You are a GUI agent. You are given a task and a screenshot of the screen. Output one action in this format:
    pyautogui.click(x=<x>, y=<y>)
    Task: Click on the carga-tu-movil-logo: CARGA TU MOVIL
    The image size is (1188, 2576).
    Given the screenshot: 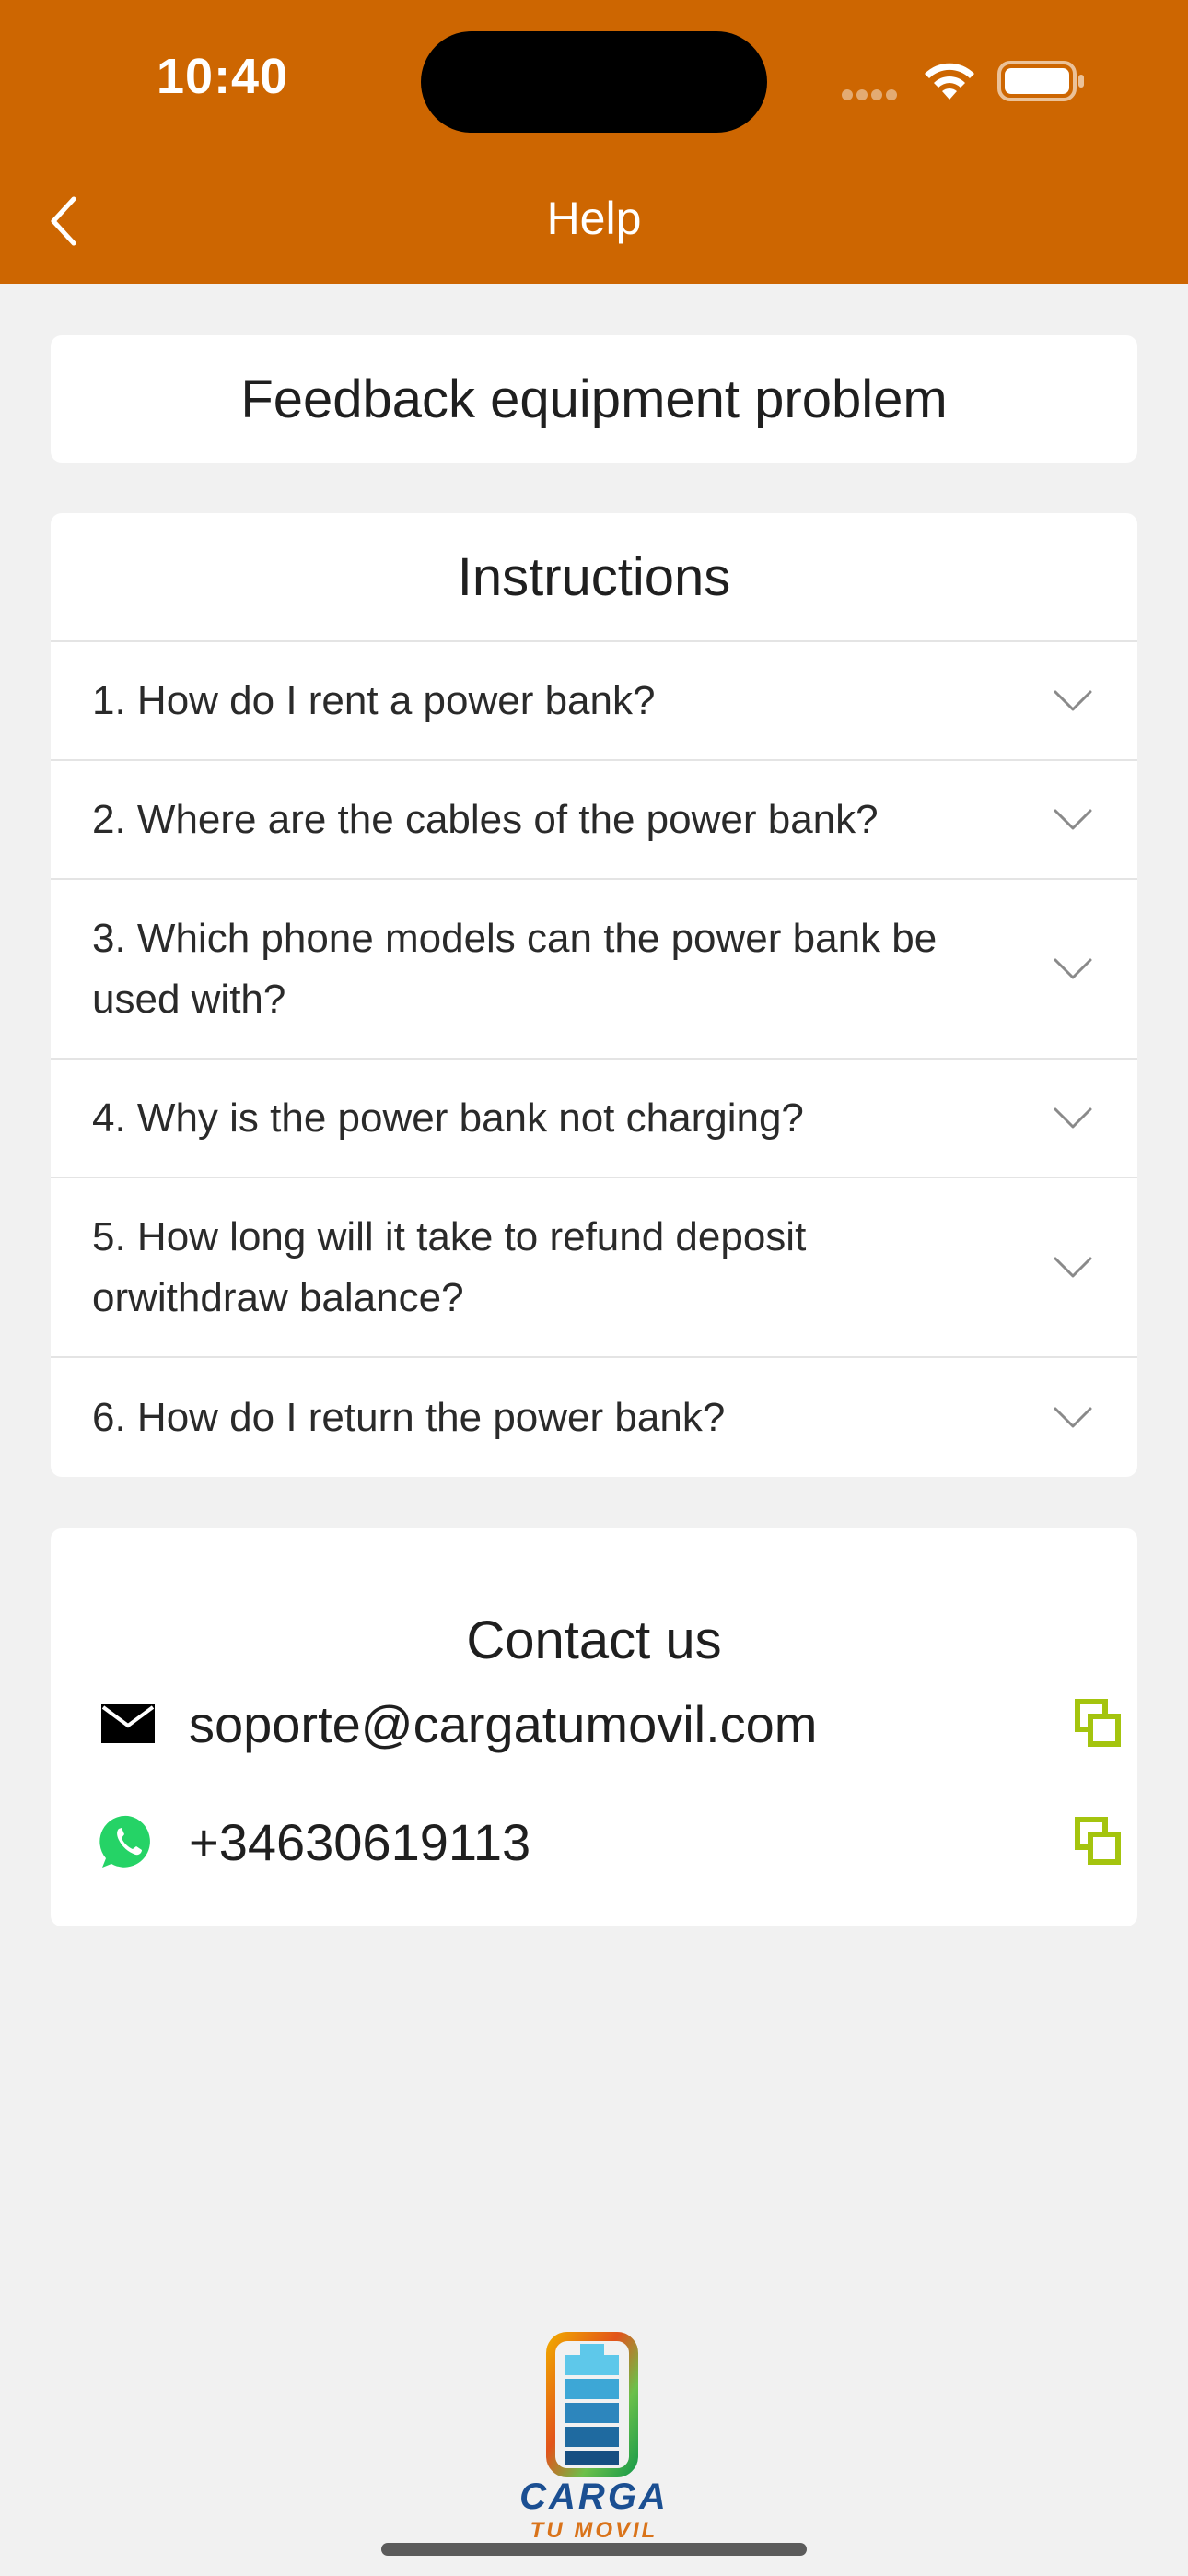 What is the action you would take?
    pyautogui.click(x=594, y=2437)
    